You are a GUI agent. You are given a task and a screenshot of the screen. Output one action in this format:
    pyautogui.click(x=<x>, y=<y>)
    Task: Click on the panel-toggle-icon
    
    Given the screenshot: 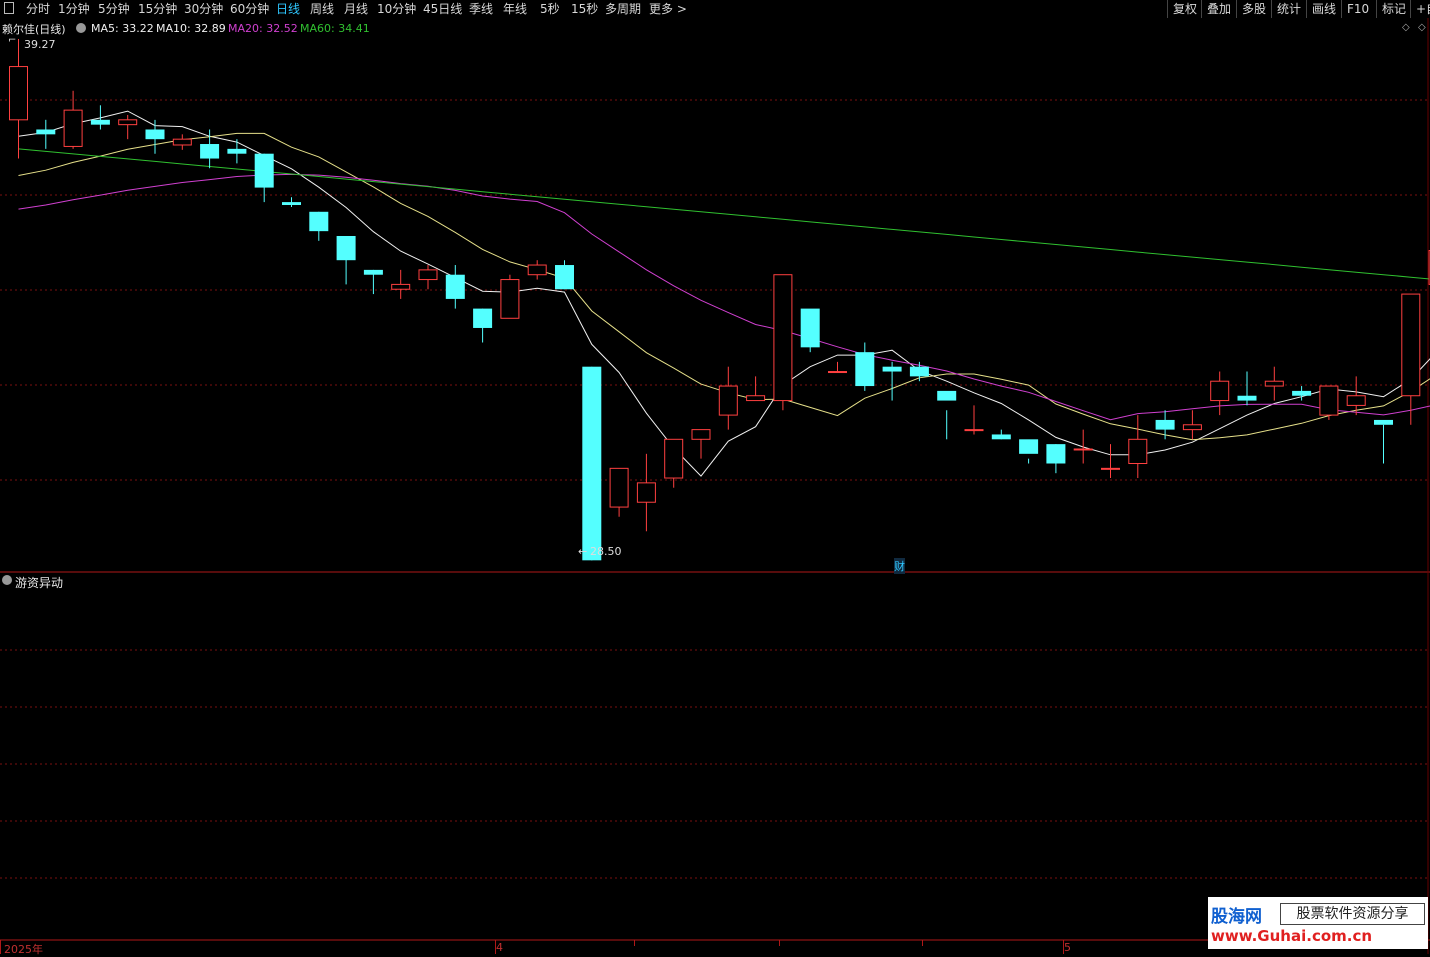 What is the action you would take?
    pyautogui.click(x=9, y=8)
    